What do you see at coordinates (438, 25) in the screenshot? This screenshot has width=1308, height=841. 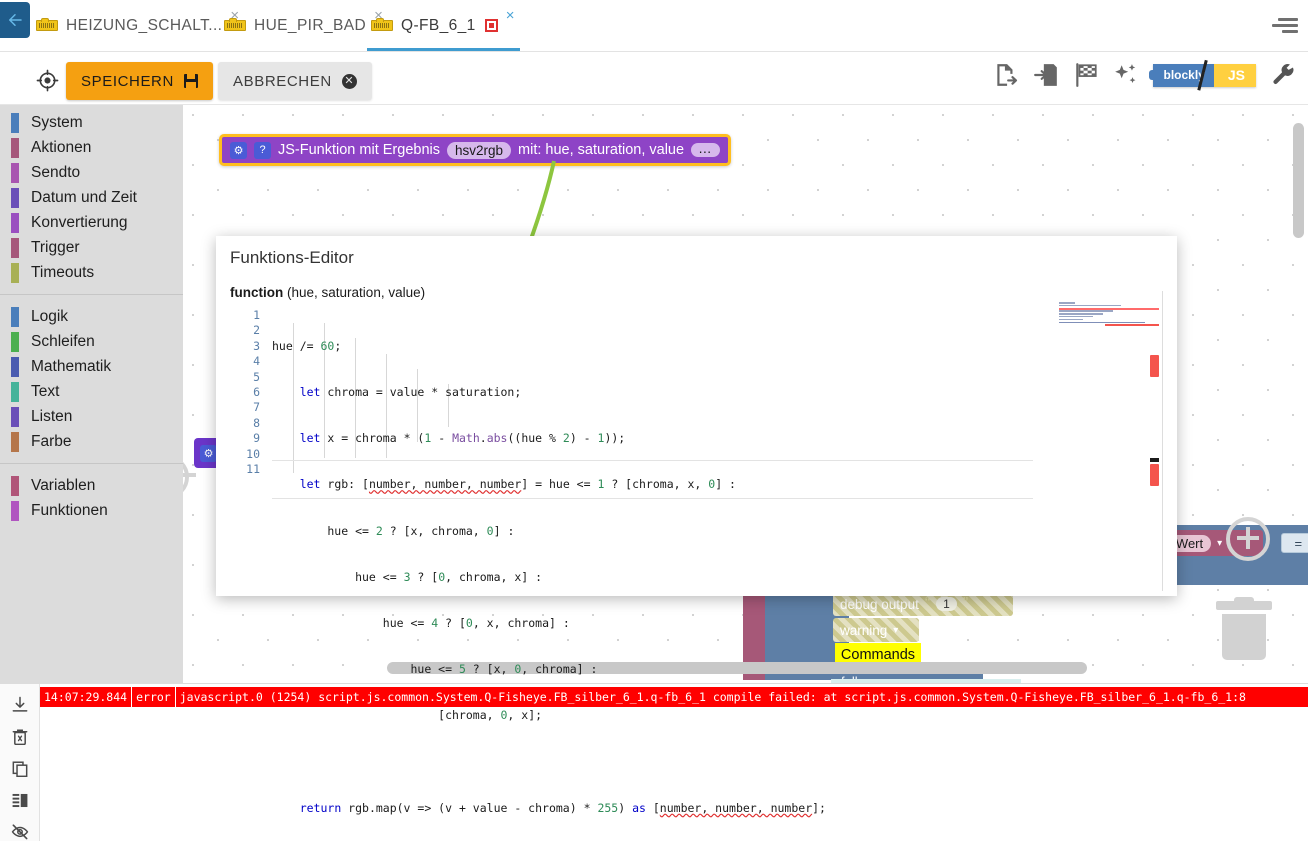 I see `tab-label: Q-FB_6_1` at bounding box center [438, 25].